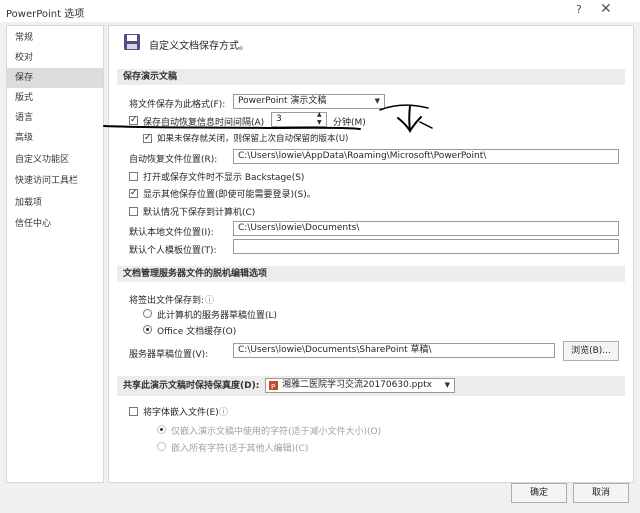 This screenshot has width=640, height=513. I want to click on show-other-locations-checkbox: ✓, so click(133, 193).